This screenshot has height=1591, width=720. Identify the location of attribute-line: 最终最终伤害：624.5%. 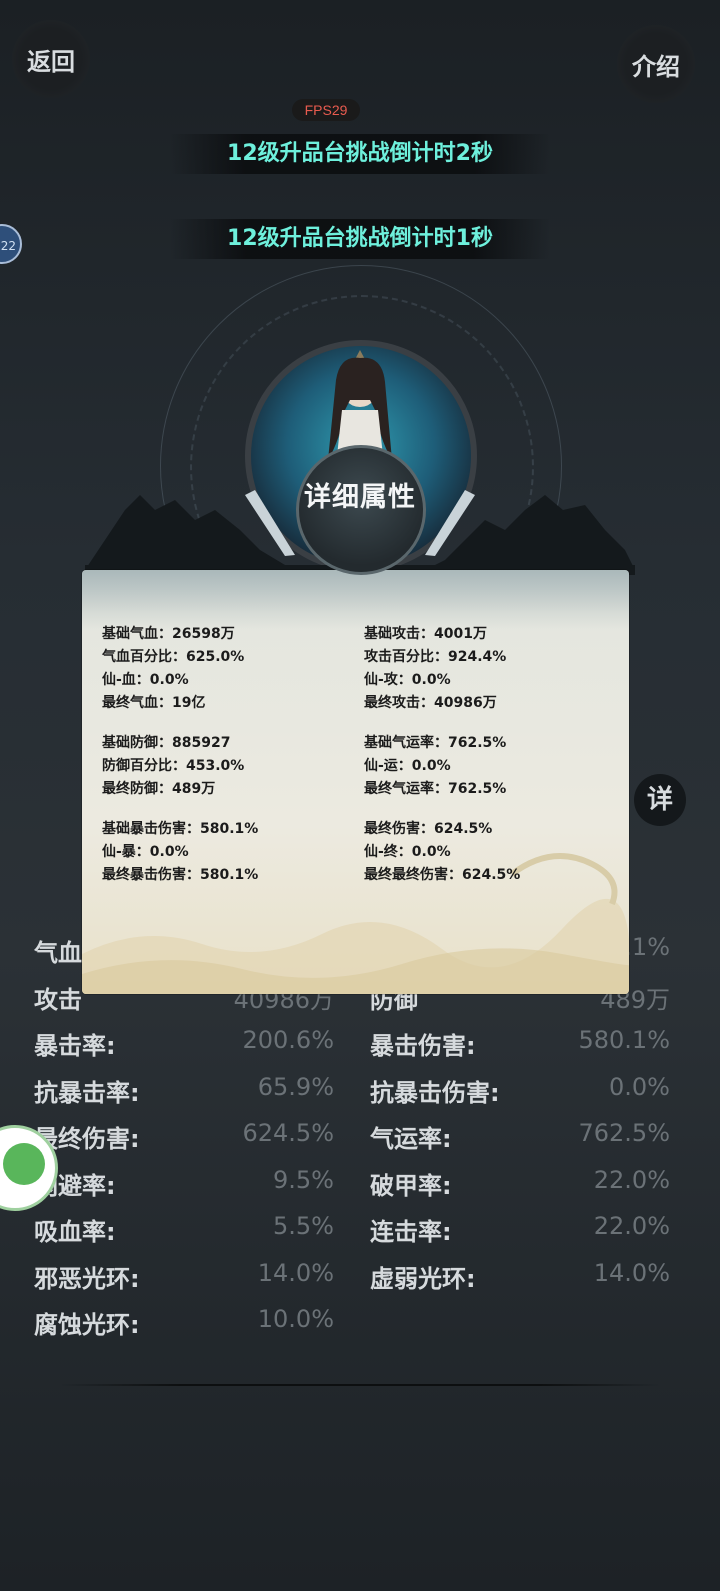
(442, 875).